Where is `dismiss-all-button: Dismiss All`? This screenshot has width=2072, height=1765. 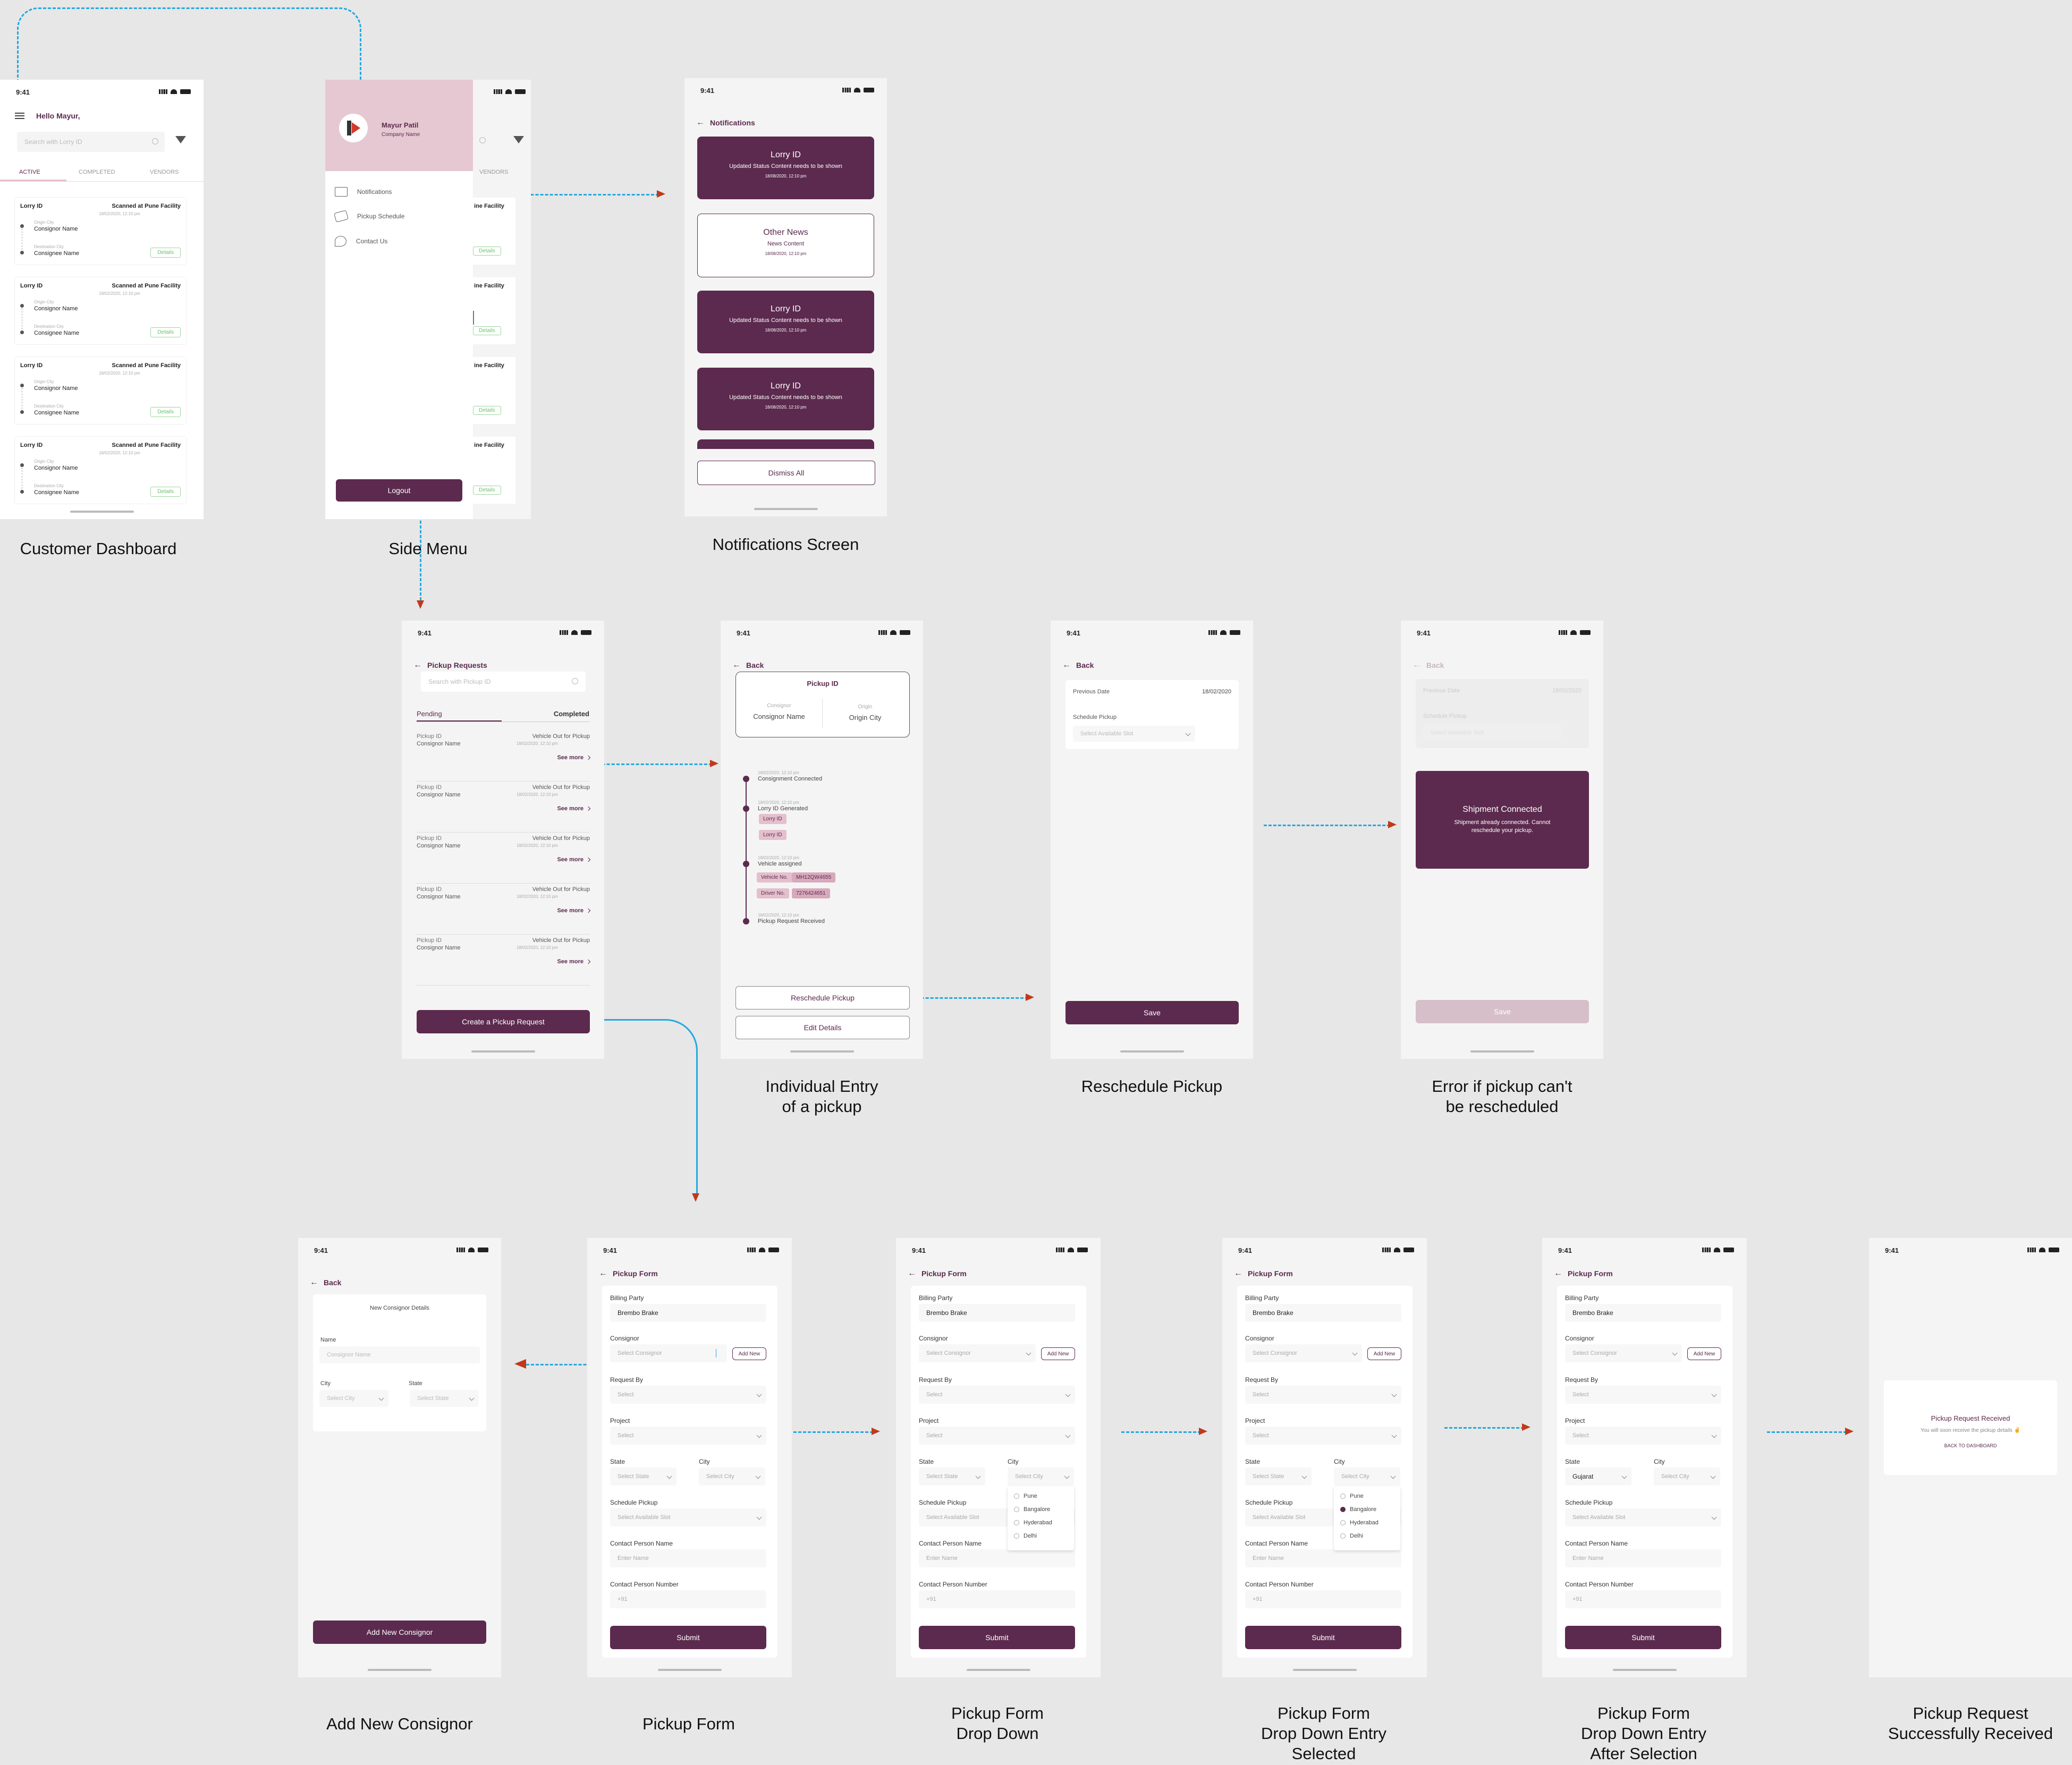
dismiss-all-button: Dismiss All is located at coordinates (786, 473).